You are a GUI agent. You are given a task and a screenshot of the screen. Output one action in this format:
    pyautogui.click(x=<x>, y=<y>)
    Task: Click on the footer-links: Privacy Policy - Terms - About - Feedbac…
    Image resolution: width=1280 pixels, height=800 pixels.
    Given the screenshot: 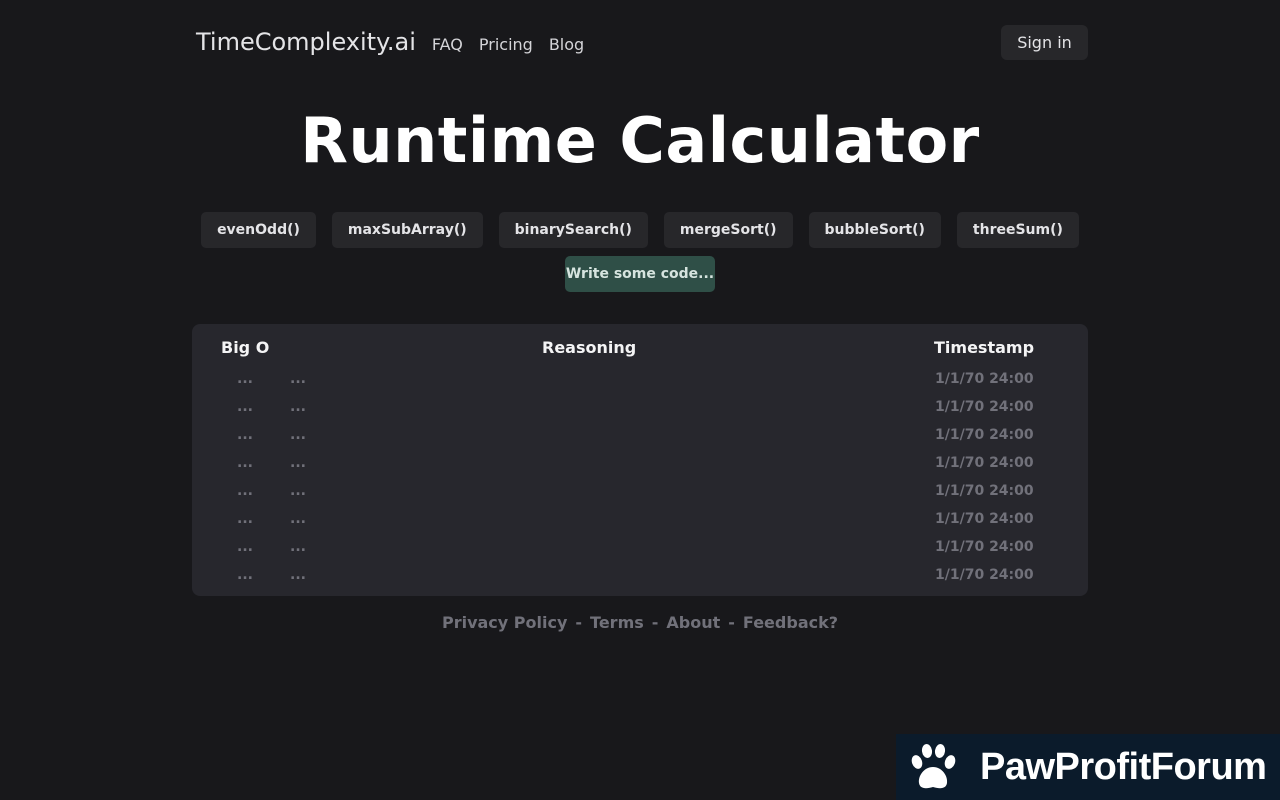 What is the action you would take?
    pyautogui.click(x=640, y=622)
    